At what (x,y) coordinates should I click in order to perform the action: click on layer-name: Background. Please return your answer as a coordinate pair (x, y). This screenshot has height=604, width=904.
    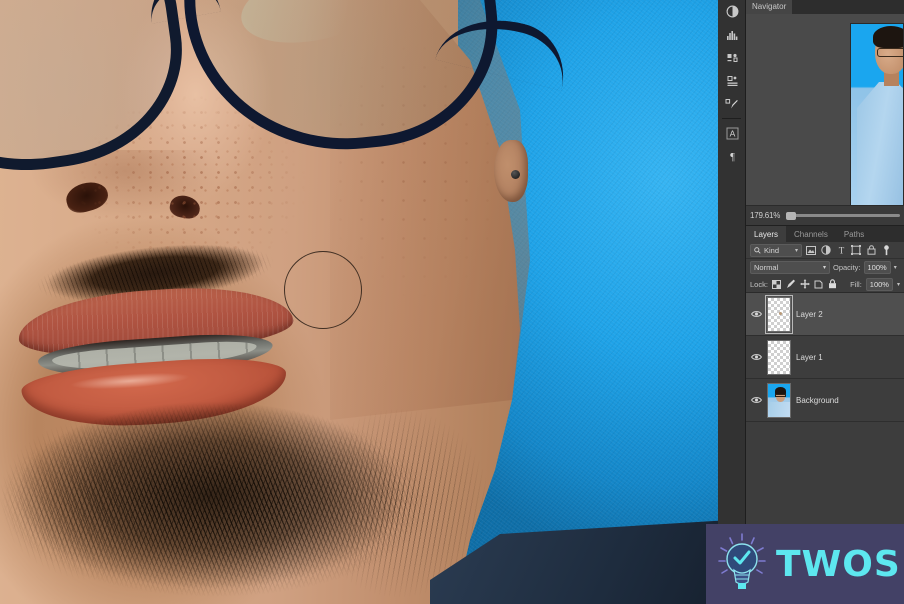
    Looking at the image, I should click on (817, 400).